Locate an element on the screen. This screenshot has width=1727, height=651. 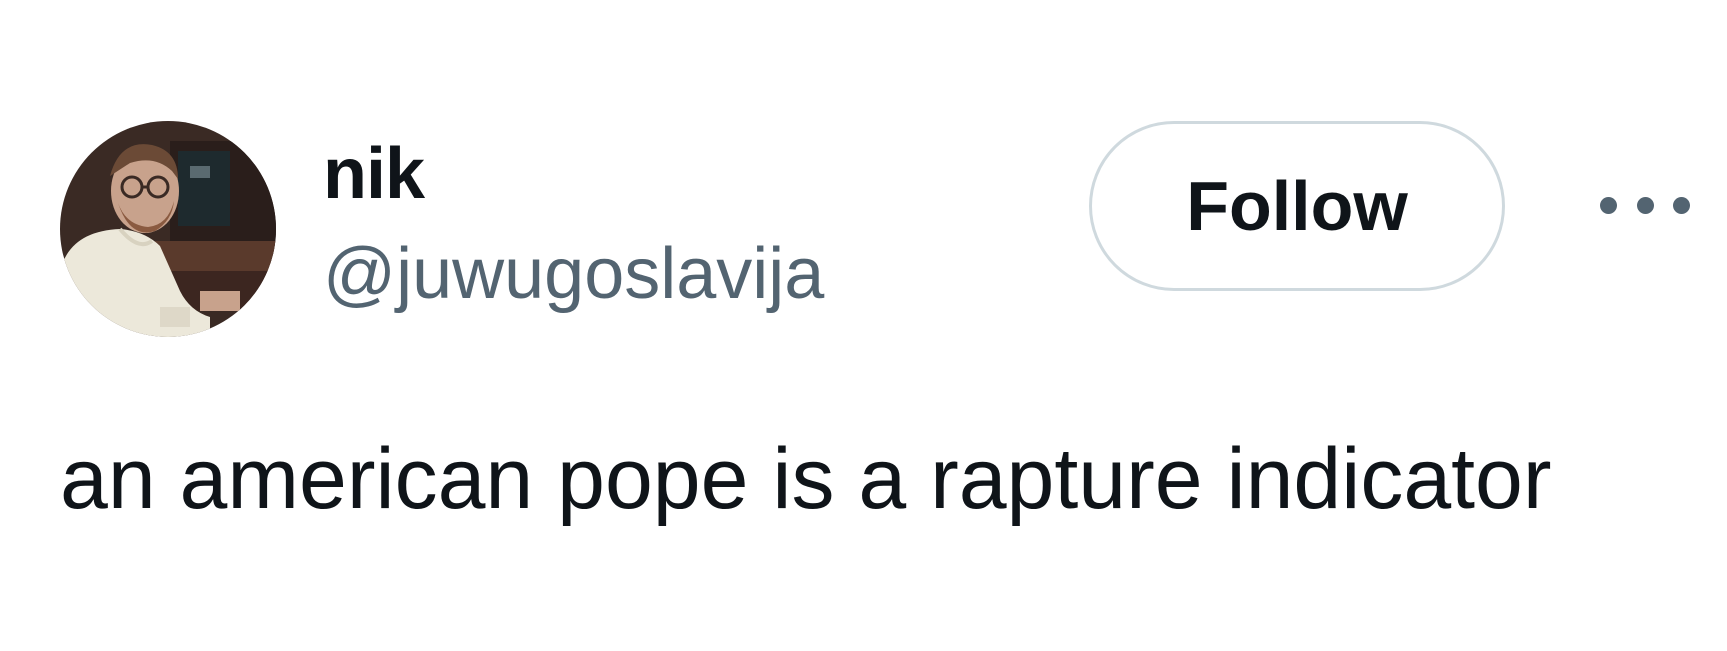
follow-button: Follow is located at coordinates (1297, 206).